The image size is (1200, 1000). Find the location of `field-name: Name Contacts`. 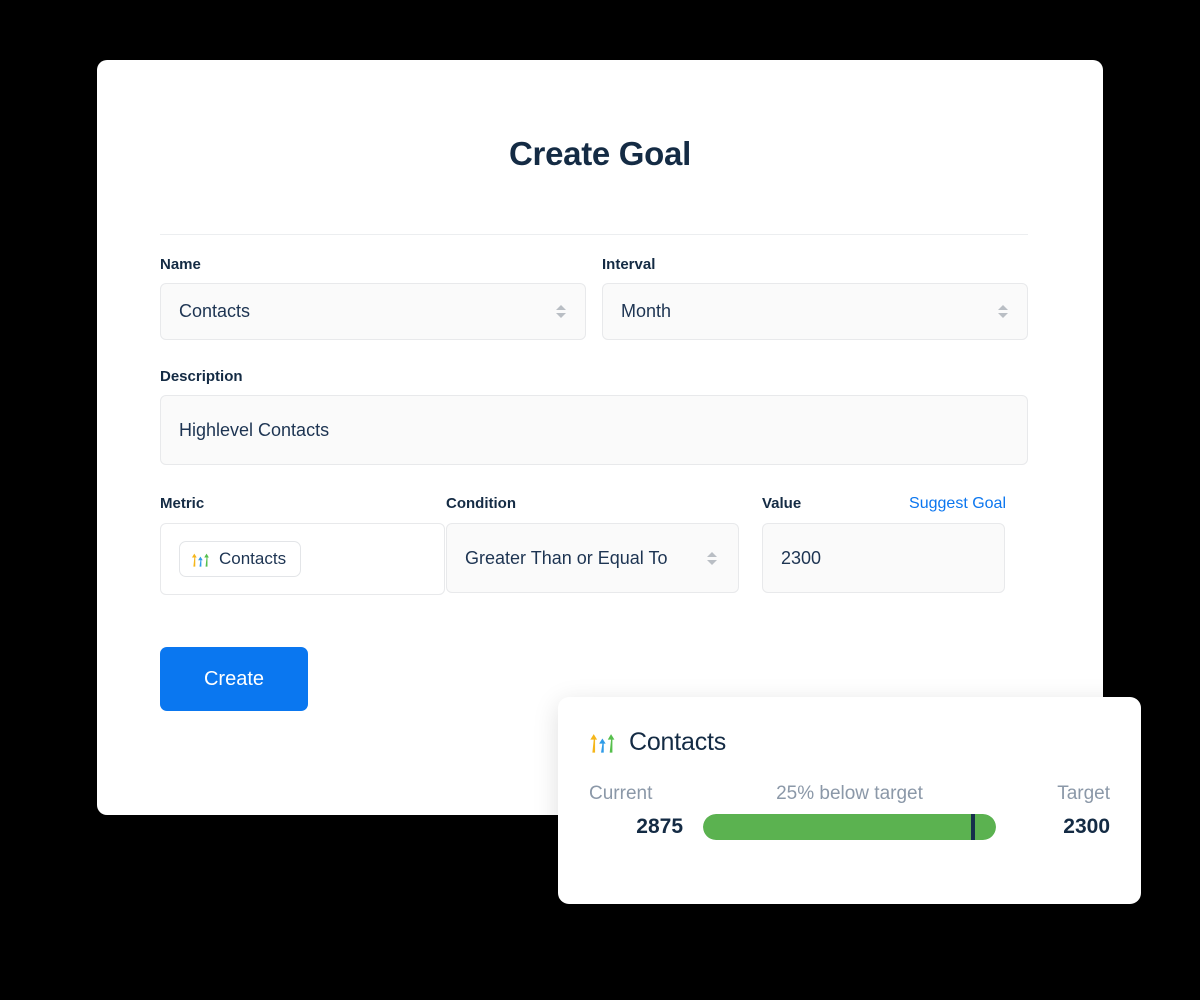

field-name: Name Contacts is located at coordinates (373, 298).